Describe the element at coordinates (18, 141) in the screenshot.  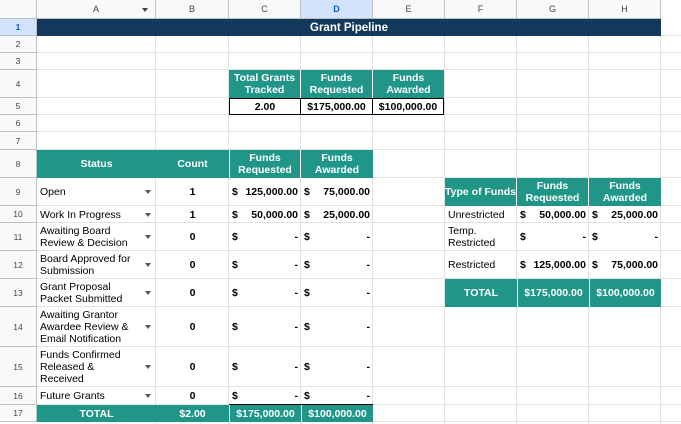
I see `row-header-7: 7` at that location.